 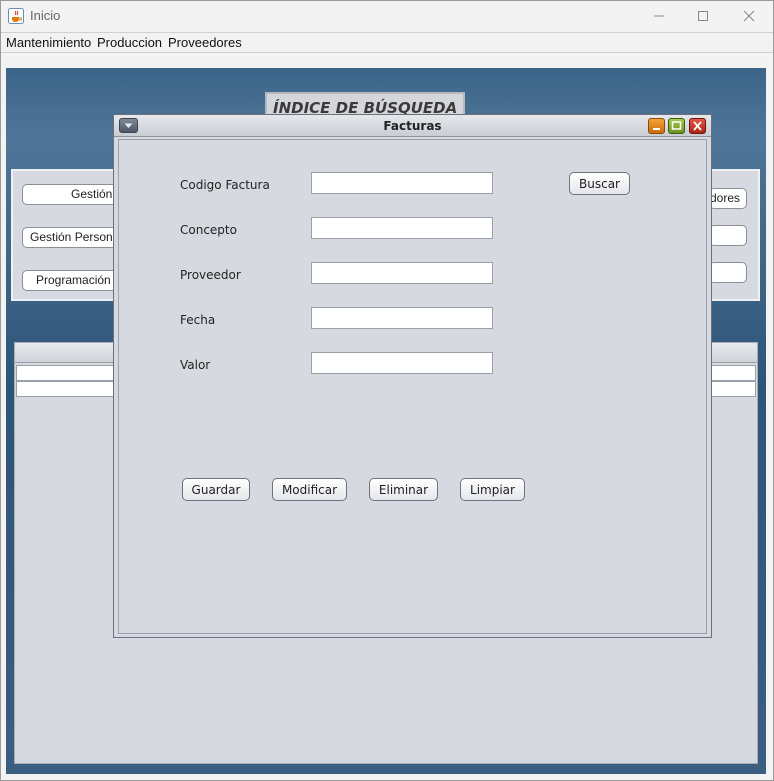 I want to click on frame-title: Facturas, so click(x=412, y=126).